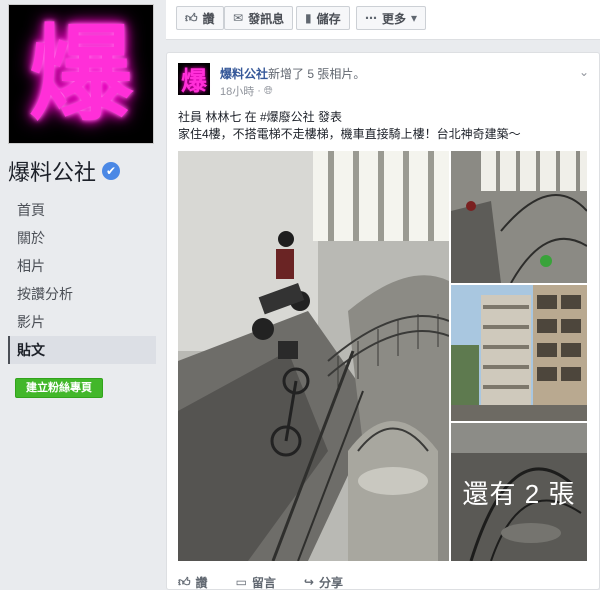 The image size is (600, 590). Describe the element at coordinates (201, 582) in the screenshot. I see `post-like-label: 讚` at that location.